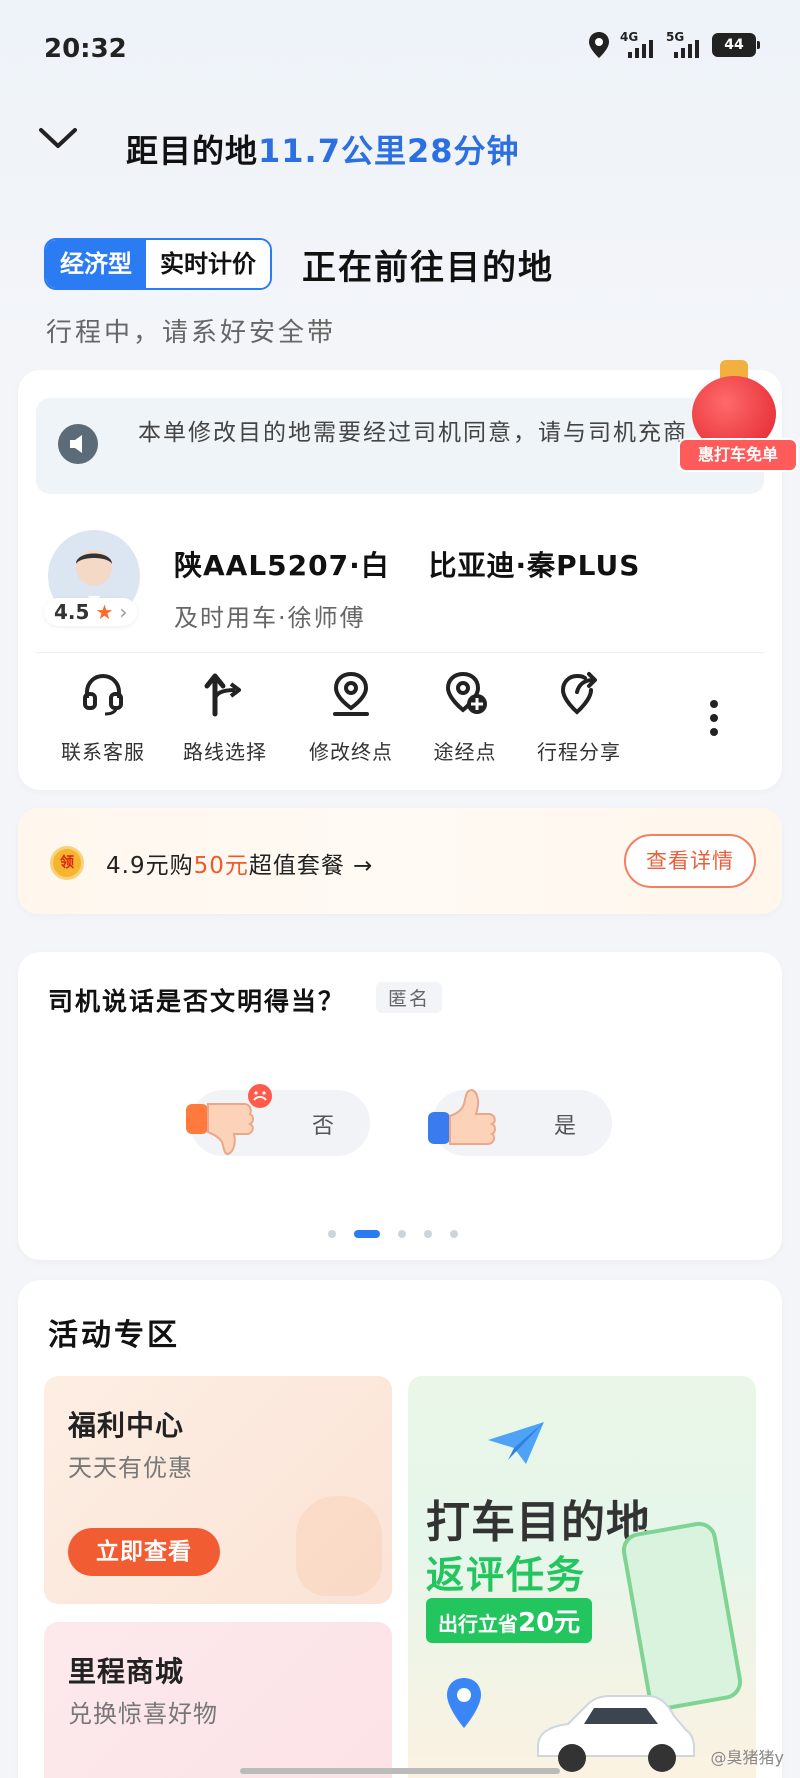 The width and height of the screenshot is (800, 1778). I want to click on share-trip-button: 行程分享, so click(579, 717).